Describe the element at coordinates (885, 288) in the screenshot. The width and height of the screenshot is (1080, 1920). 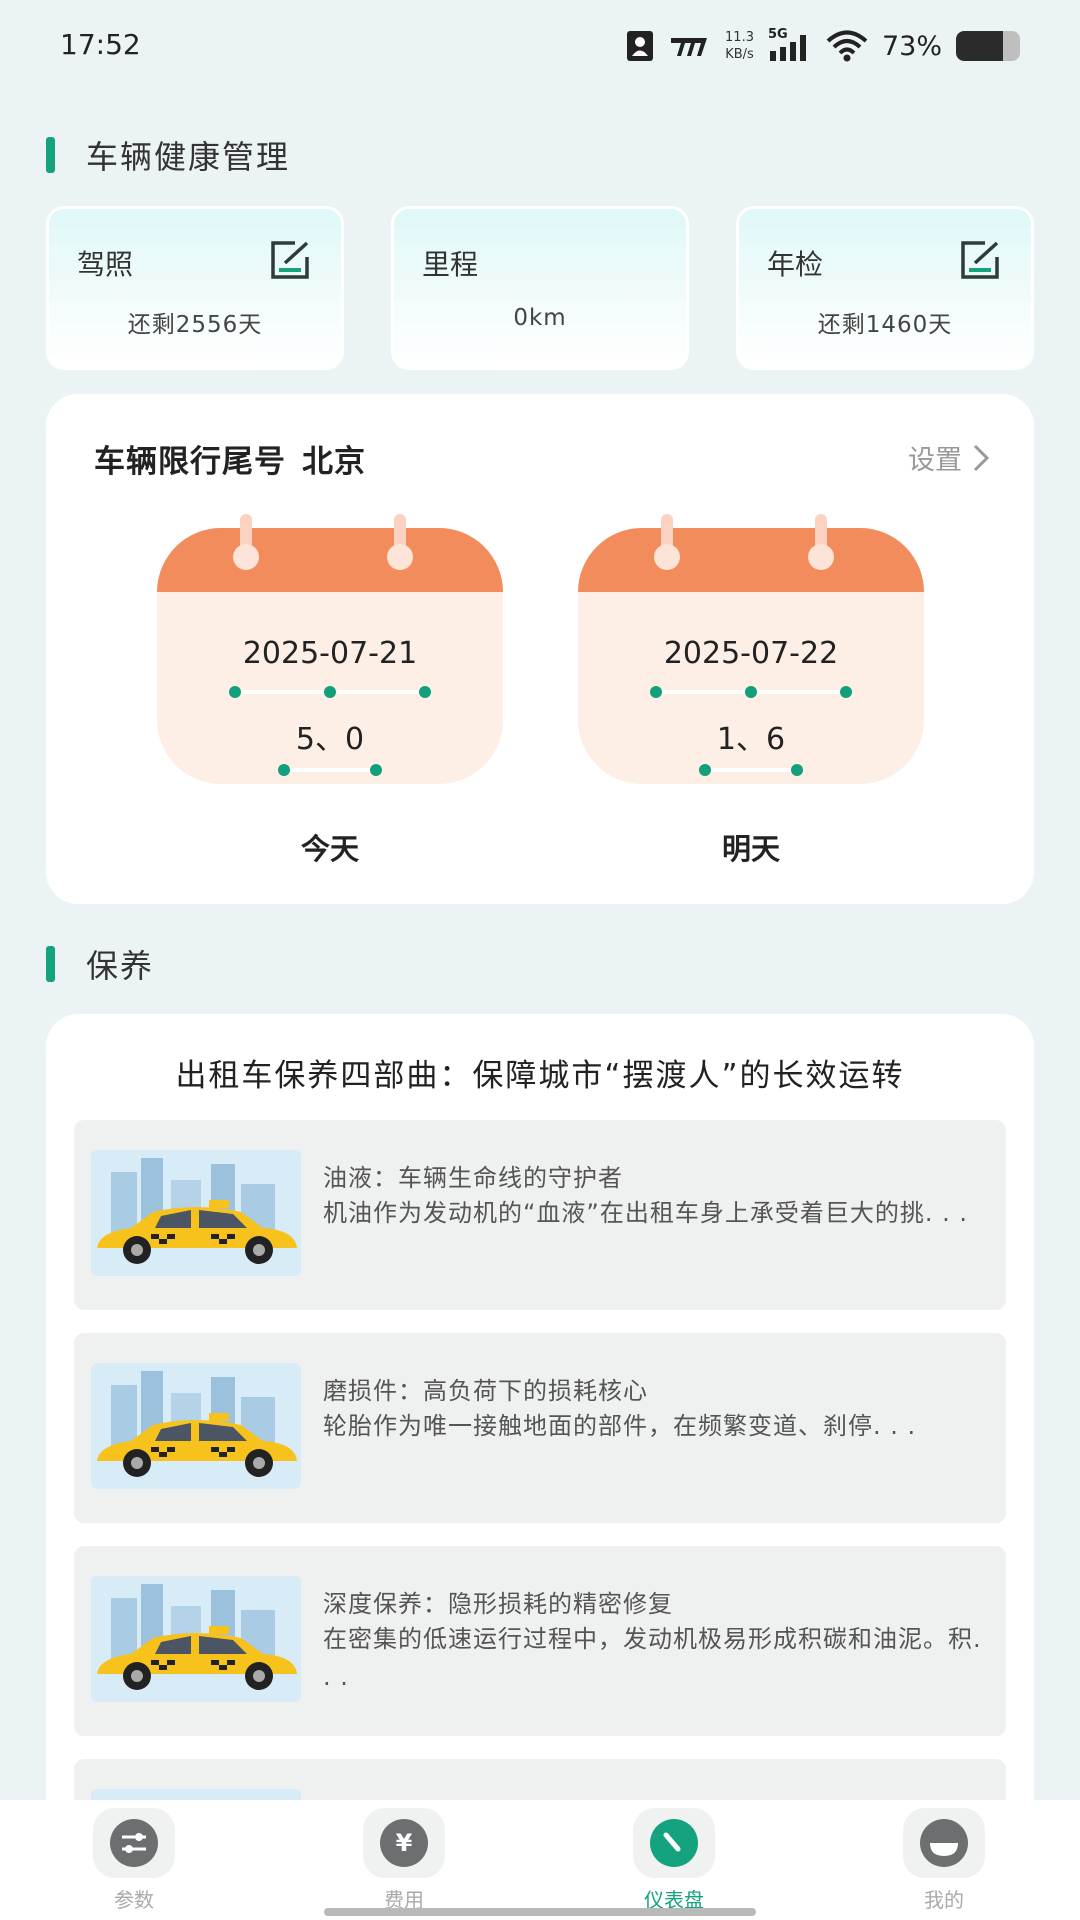
I see `inspection-card: 年检 还剩1460天` at that location.